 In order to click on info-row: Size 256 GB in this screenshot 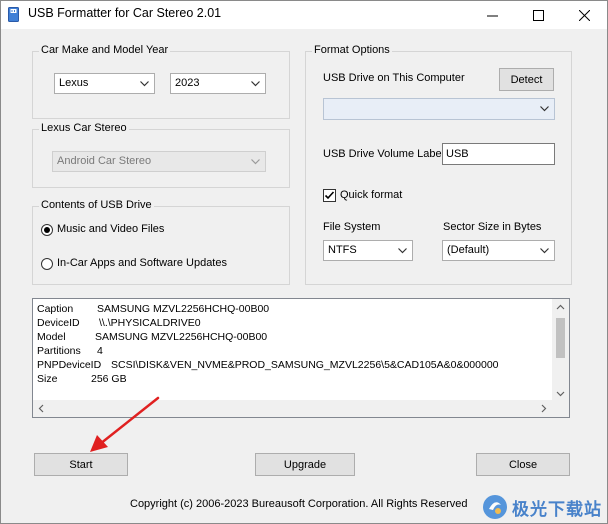, I will do `click(82, 379)`.